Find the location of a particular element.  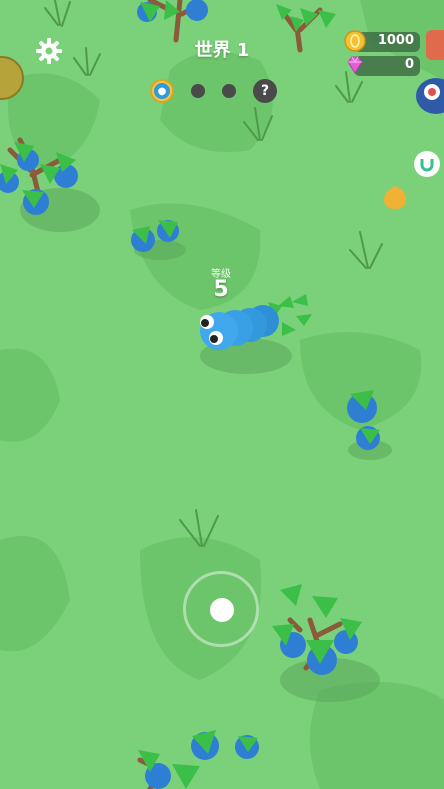

tree-top-center is located at coordinates (172, 21).